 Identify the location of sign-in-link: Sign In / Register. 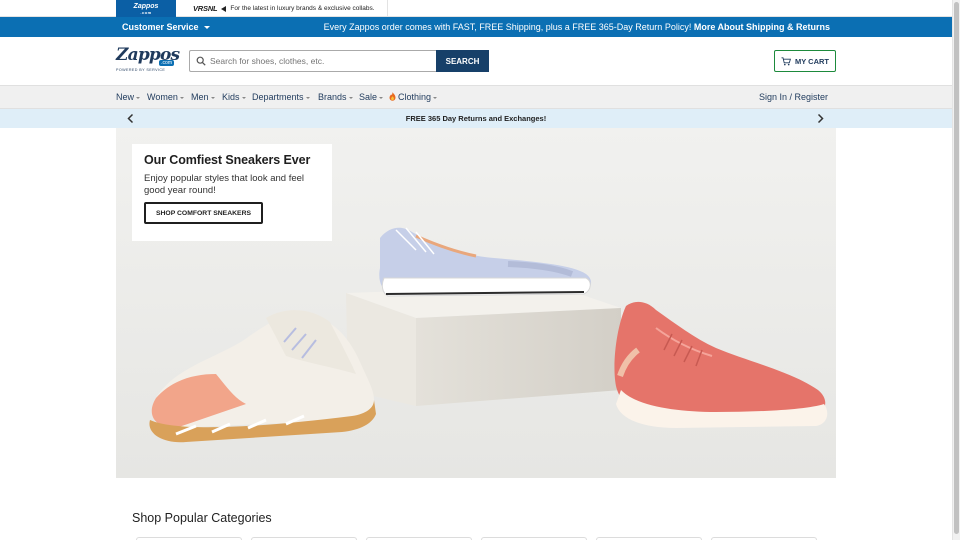
(793, 98).